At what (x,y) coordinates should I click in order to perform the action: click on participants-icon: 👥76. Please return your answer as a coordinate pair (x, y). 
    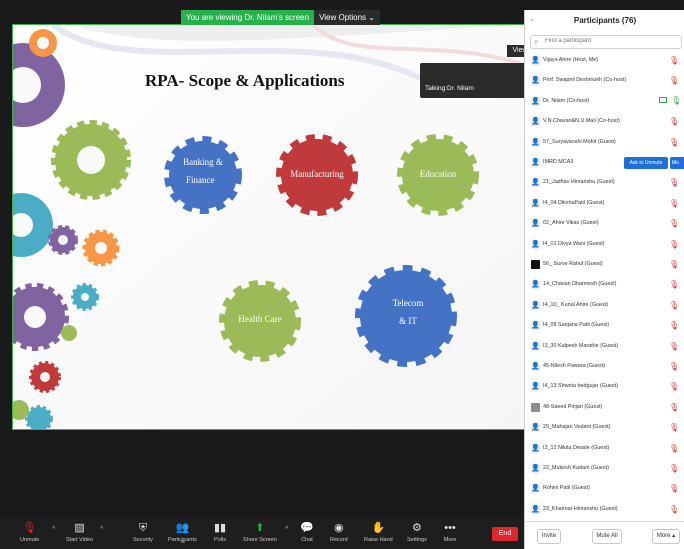
    Looking at the image, I should click on (182, 533).